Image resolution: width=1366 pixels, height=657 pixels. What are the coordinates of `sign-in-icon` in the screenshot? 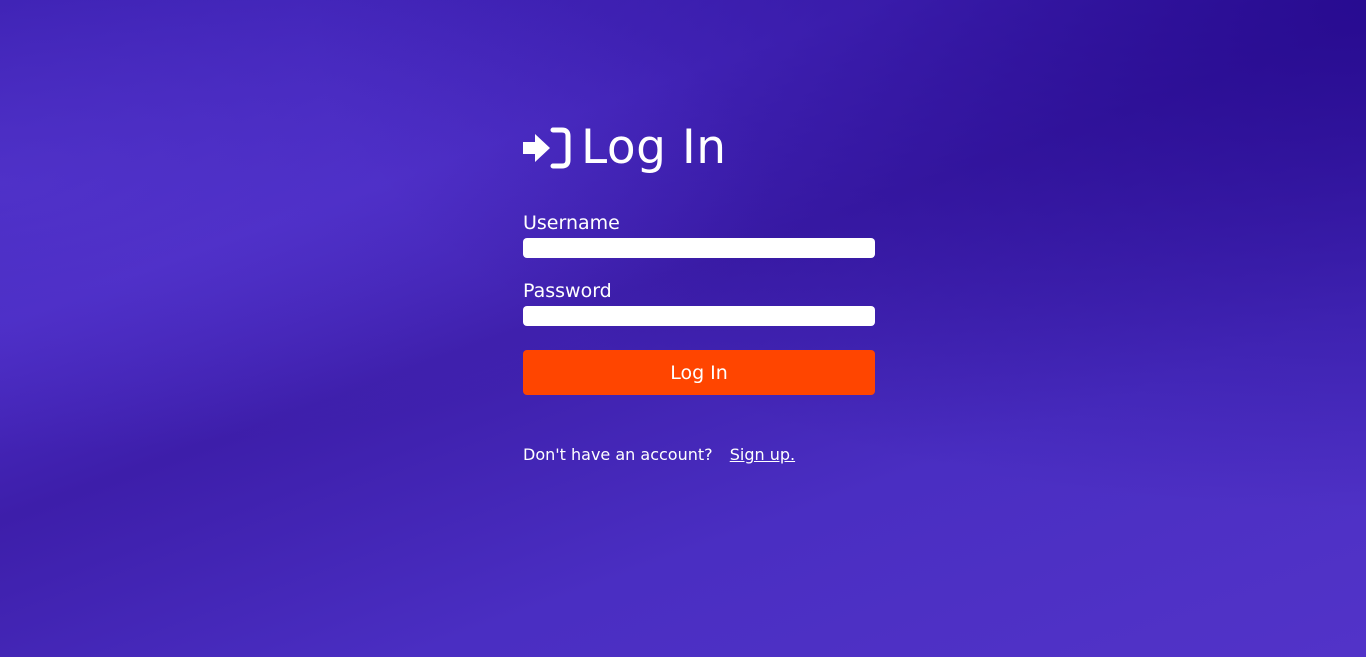 It's located at (547, 148).